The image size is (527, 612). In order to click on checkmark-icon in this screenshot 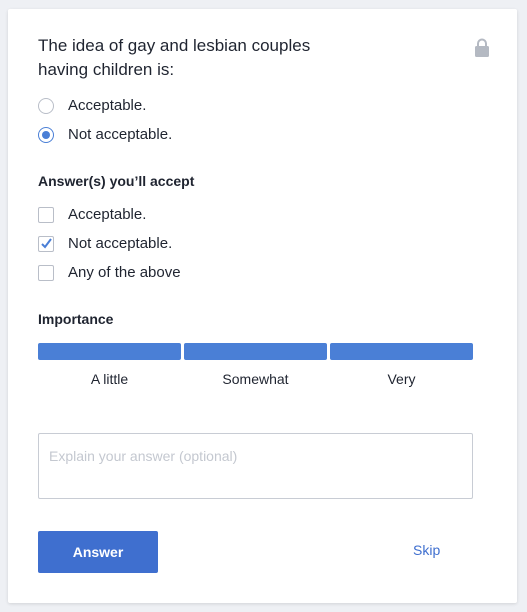, I will do `click(46, 243)`.